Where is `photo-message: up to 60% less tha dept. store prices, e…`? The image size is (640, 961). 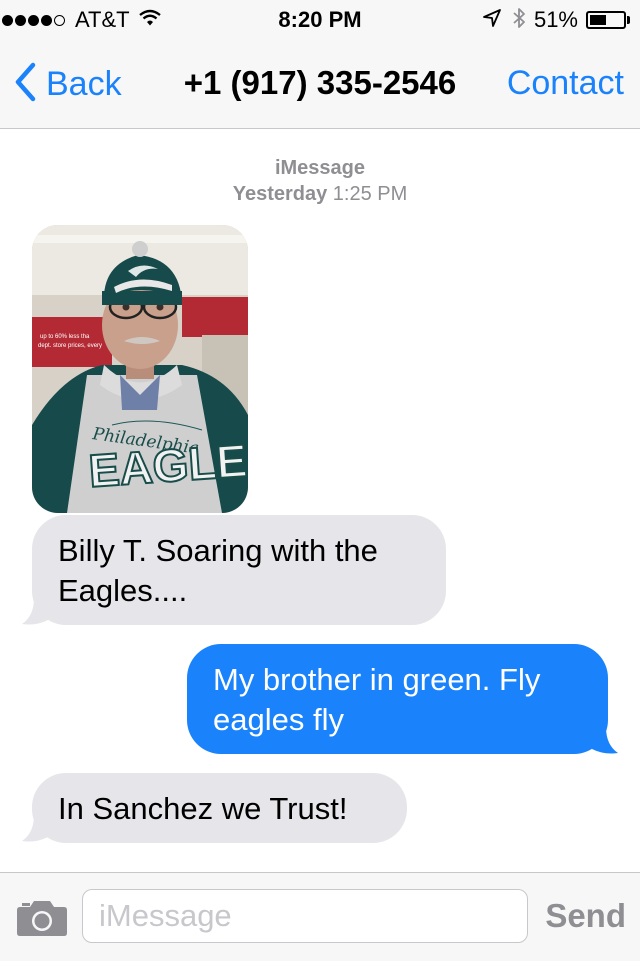
photo-message: up to 60% less tha dept. store prices, e… is located at coordinates (140, 369).